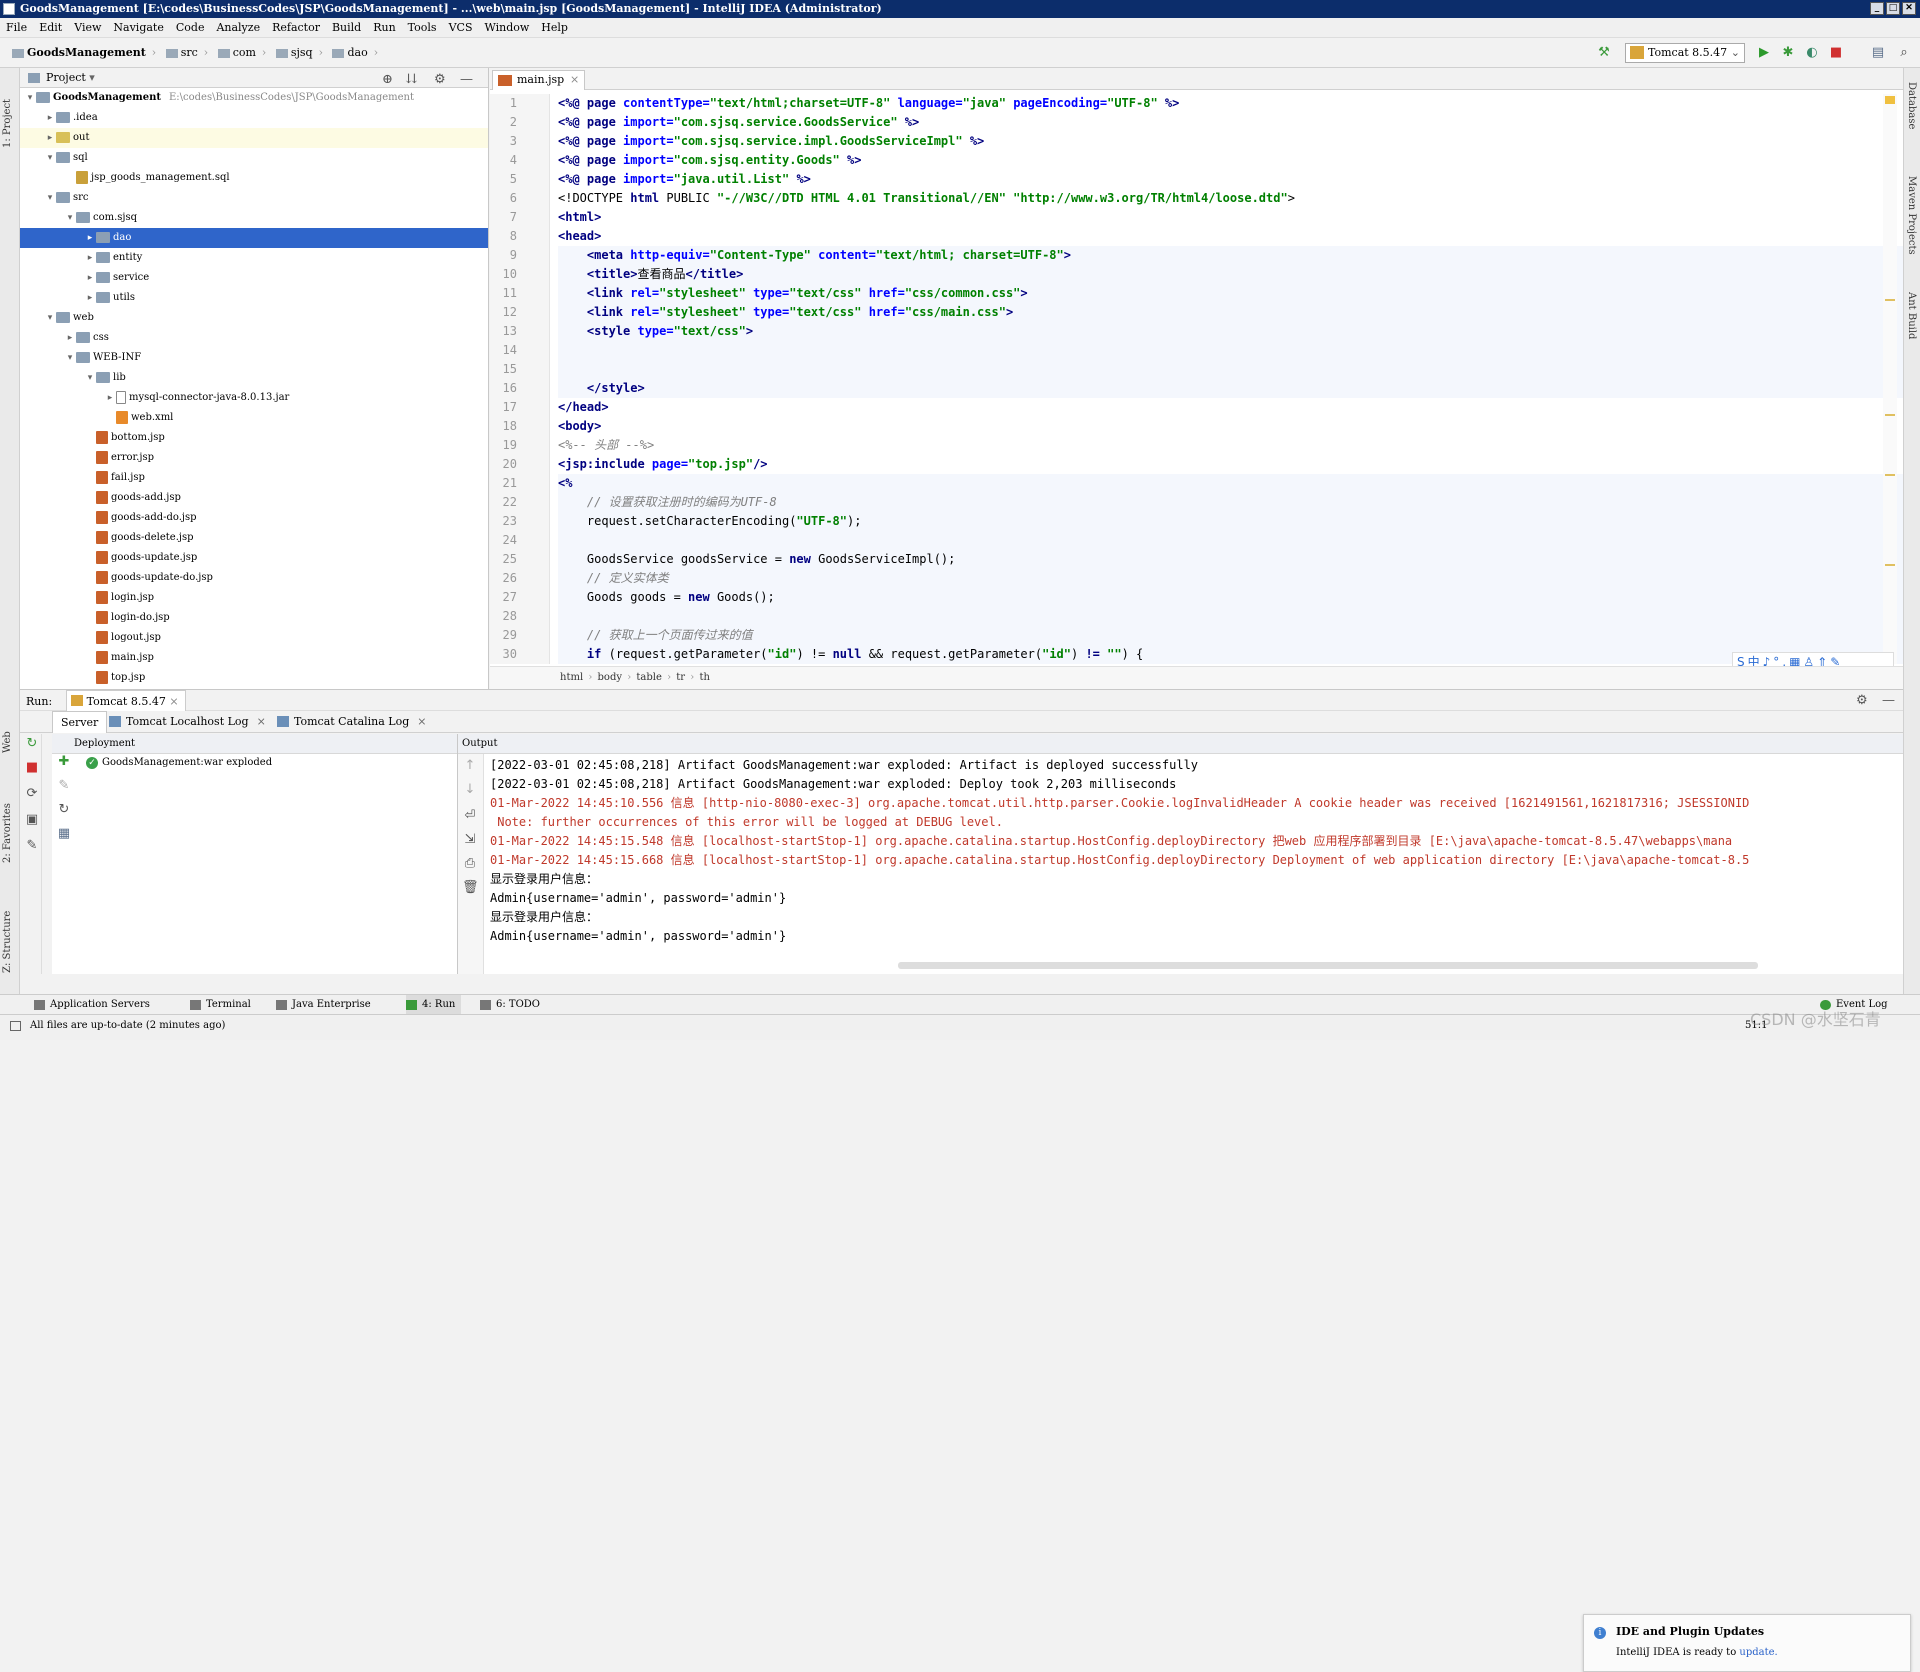  What do you see at coordinates (470, 888) in the screenshot?
I see `trash-icon: 🗑` at bounding box center [470, 888].